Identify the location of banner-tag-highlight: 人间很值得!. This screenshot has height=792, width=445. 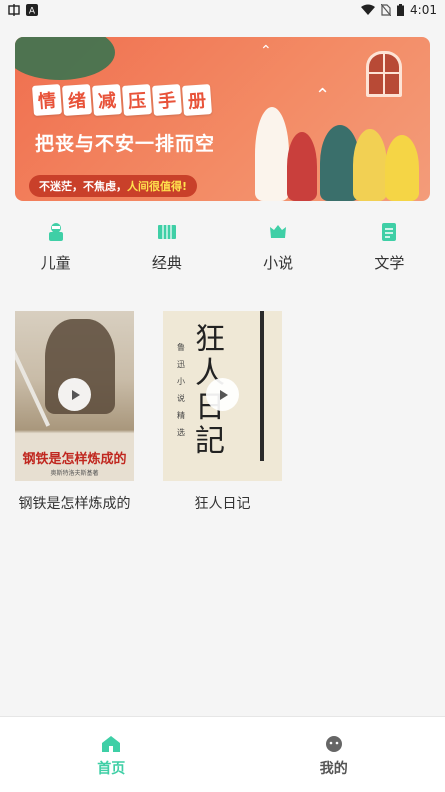
(157, 186).